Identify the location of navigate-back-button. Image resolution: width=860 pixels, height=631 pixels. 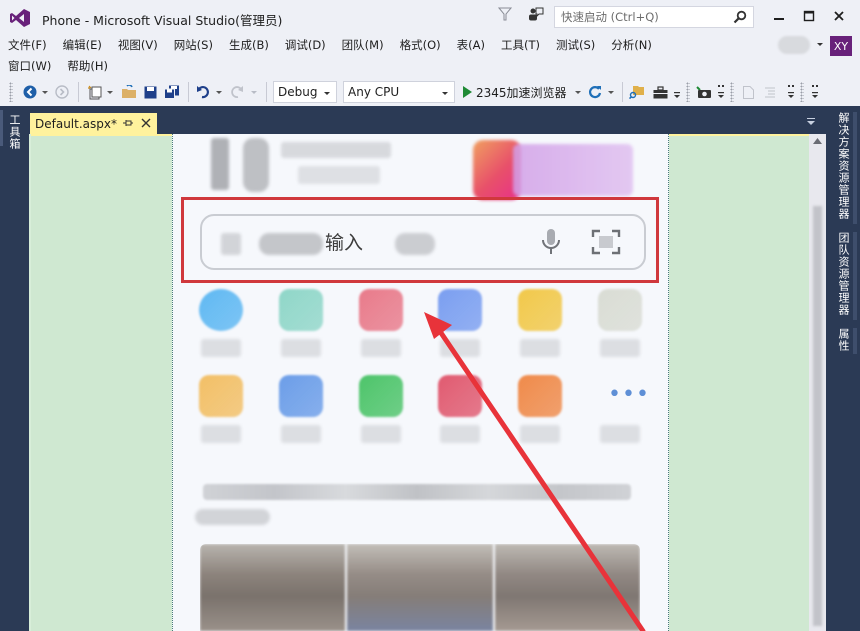
(30, 92).